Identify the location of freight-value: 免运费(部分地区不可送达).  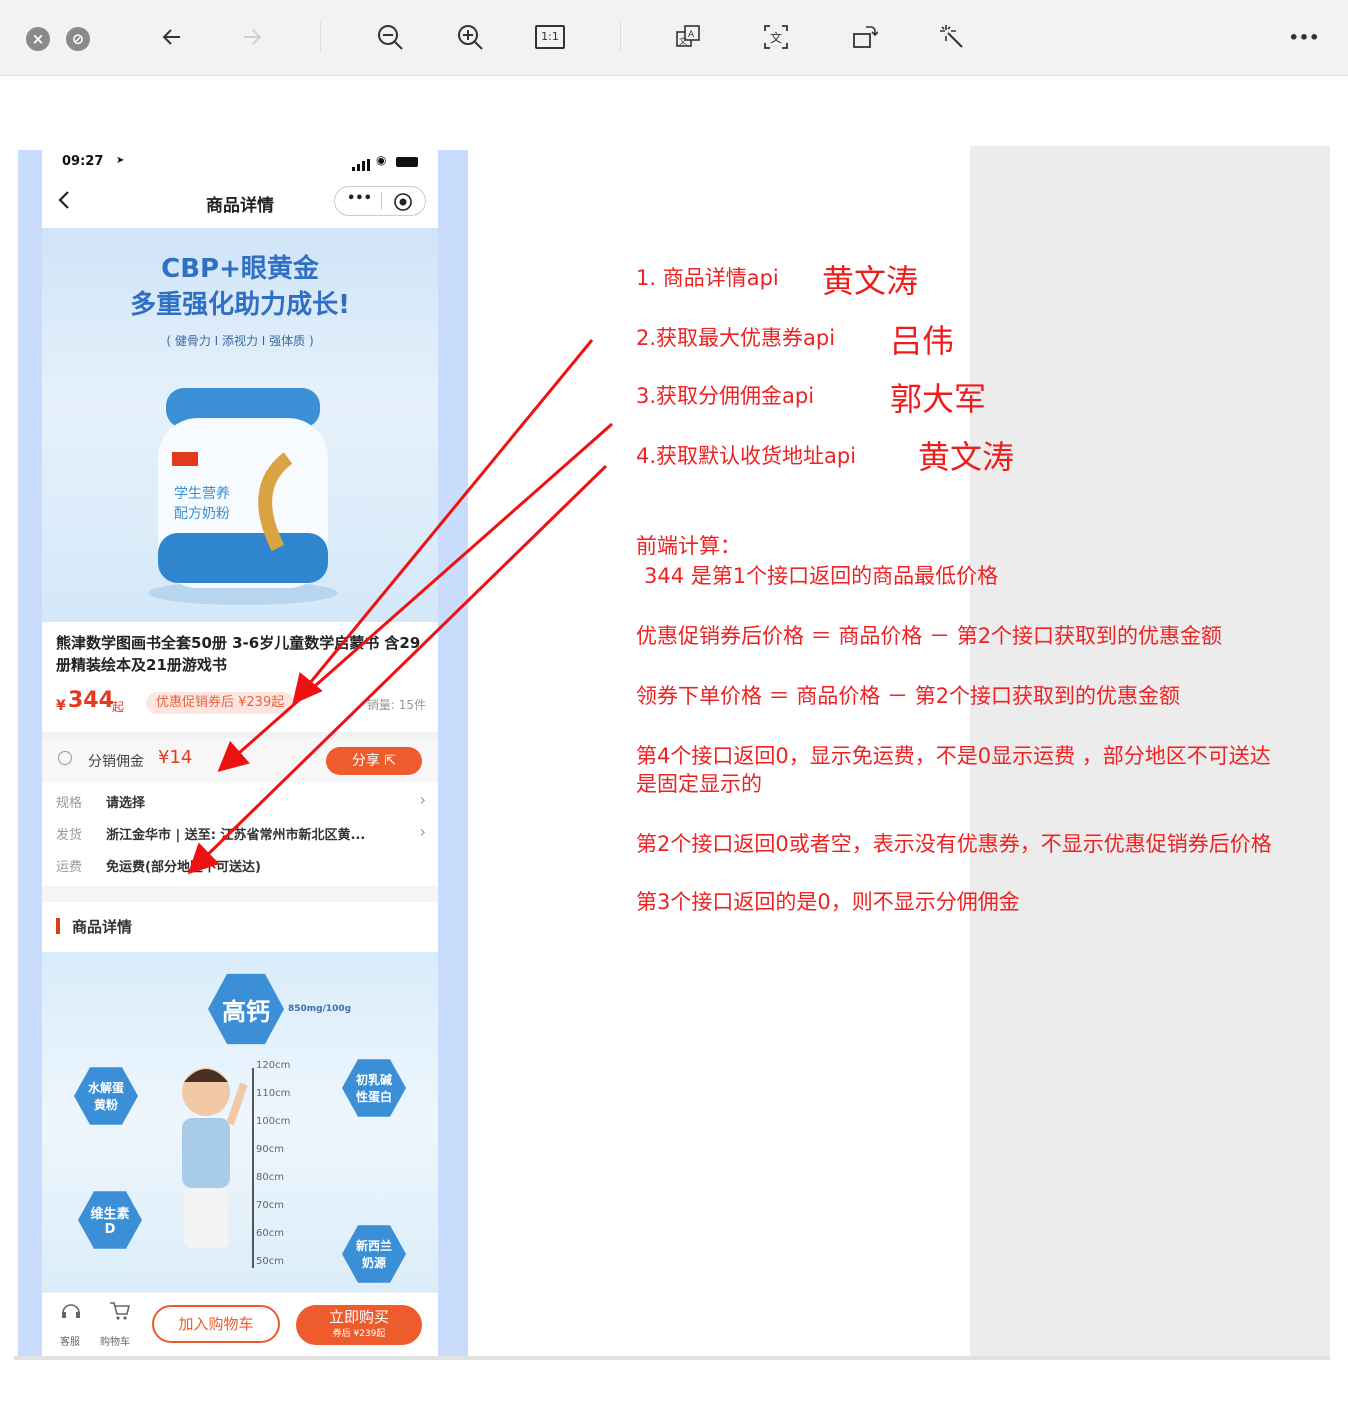
(183, 867).